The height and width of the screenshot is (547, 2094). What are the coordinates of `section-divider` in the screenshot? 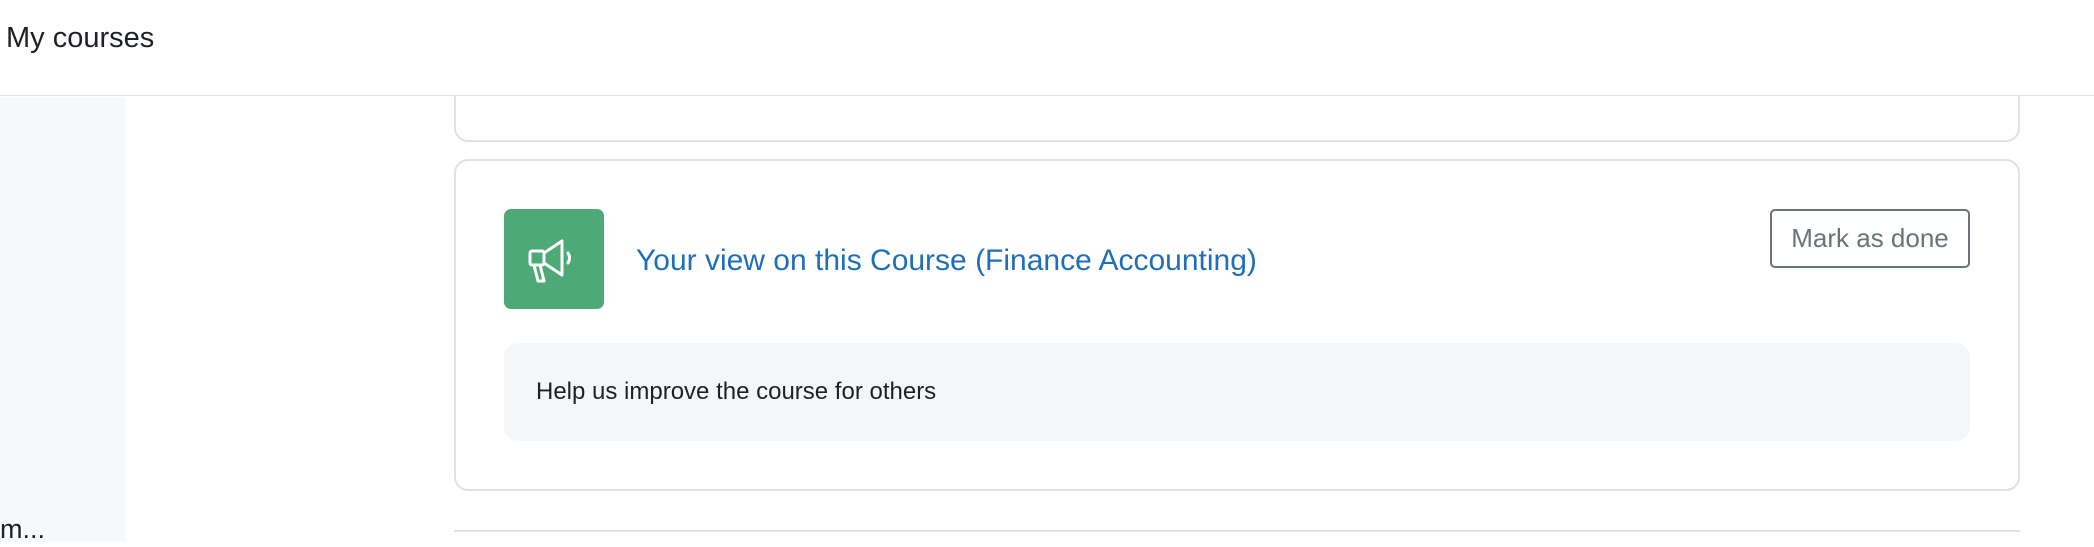 It's located at (1237, 531).